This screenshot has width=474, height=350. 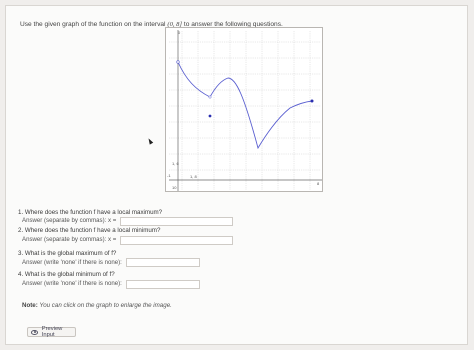 What do you see at coordinates (175, 163) in the screenshot?
I see `tick-label-y: 1, 6` at bounding box center [175, 163].